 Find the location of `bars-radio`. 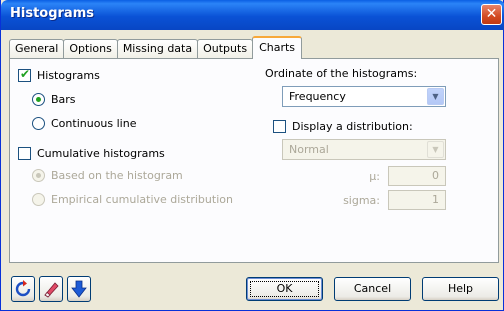

bars-radio is located at coordinates (38, 99).